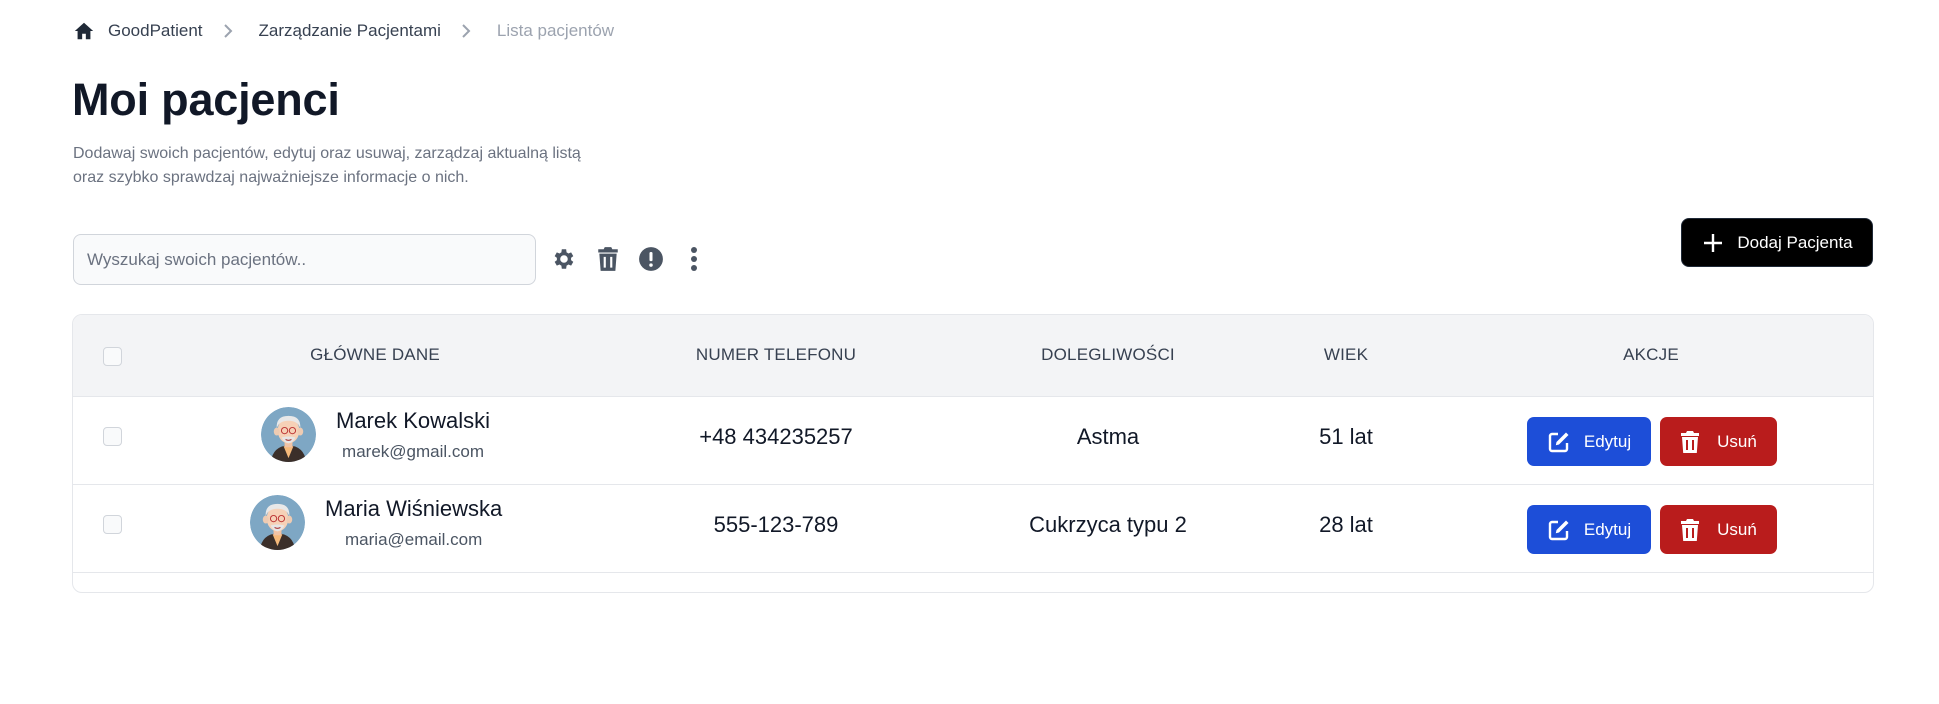 This screenshot has height=704, width=1939. What do you see at coordinates (414, 539) in the screenshot?
I see `patient-email: maria@email.com` at bounding box center [414, 539].